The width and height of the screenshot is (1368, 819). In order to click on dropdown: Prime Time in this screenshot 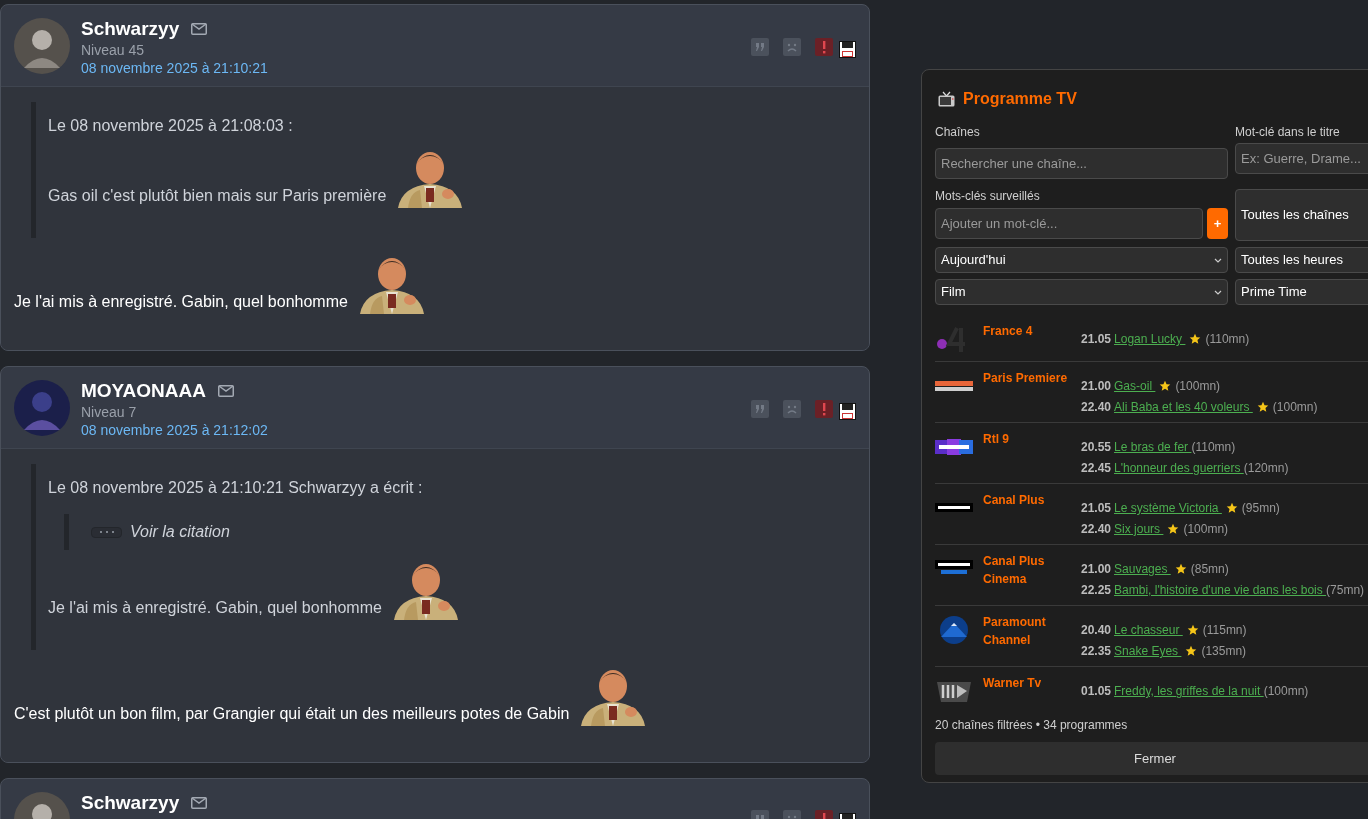, I will do `click(1301, 292)`.